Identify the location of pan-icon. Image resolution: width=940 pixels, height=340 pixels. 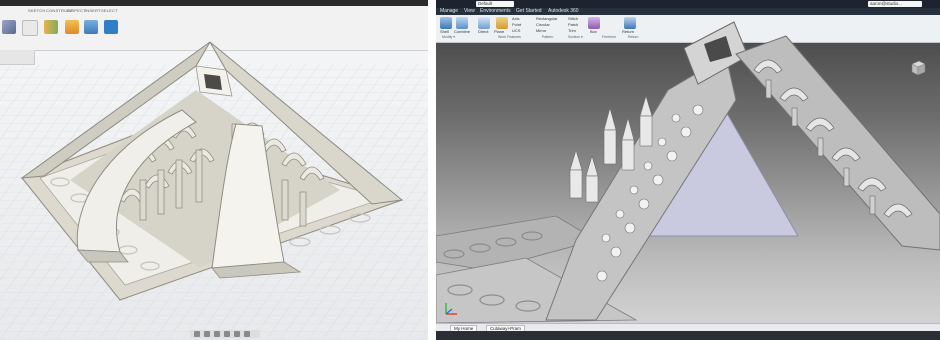
(207, 334).